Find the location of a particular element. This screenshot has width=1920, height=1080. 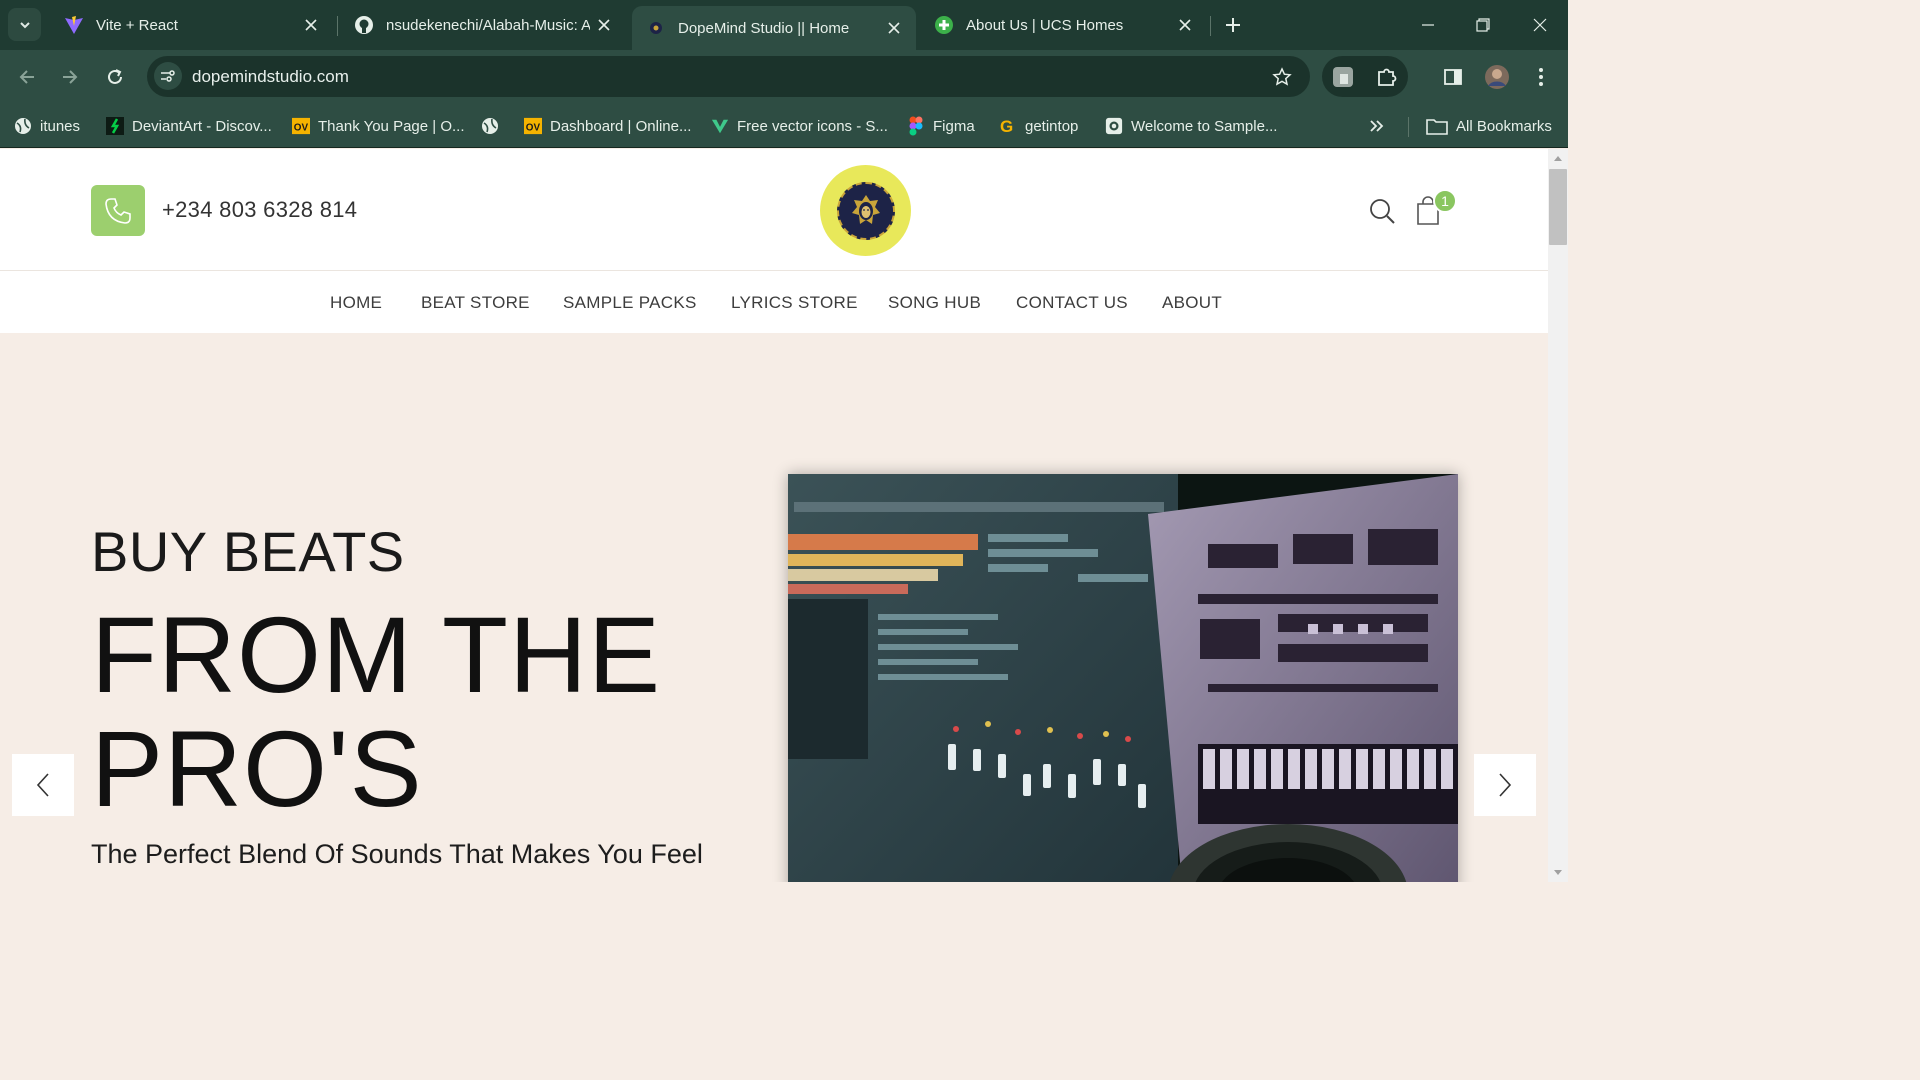

minimize-icon is located at coordinates (1428, 25).